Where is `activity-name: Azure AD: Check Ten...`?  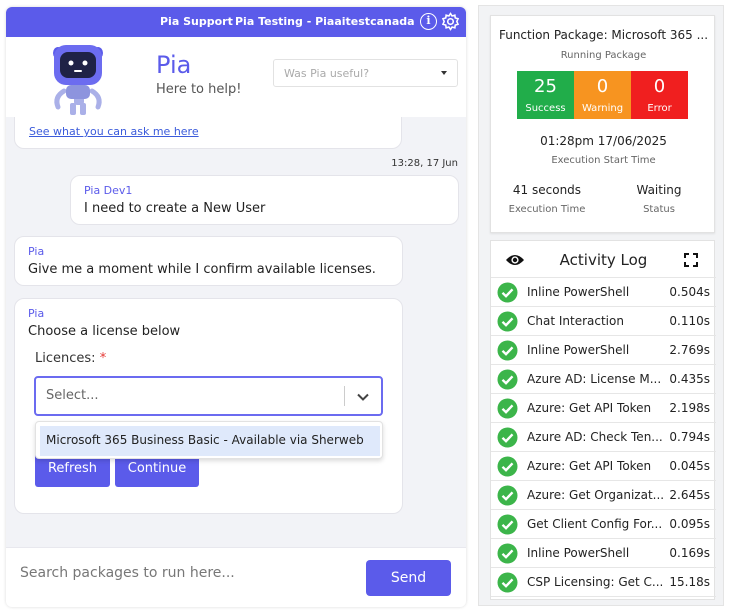
activity-name: Azure AD: Check Ten... is located at coordinates (595, 437).